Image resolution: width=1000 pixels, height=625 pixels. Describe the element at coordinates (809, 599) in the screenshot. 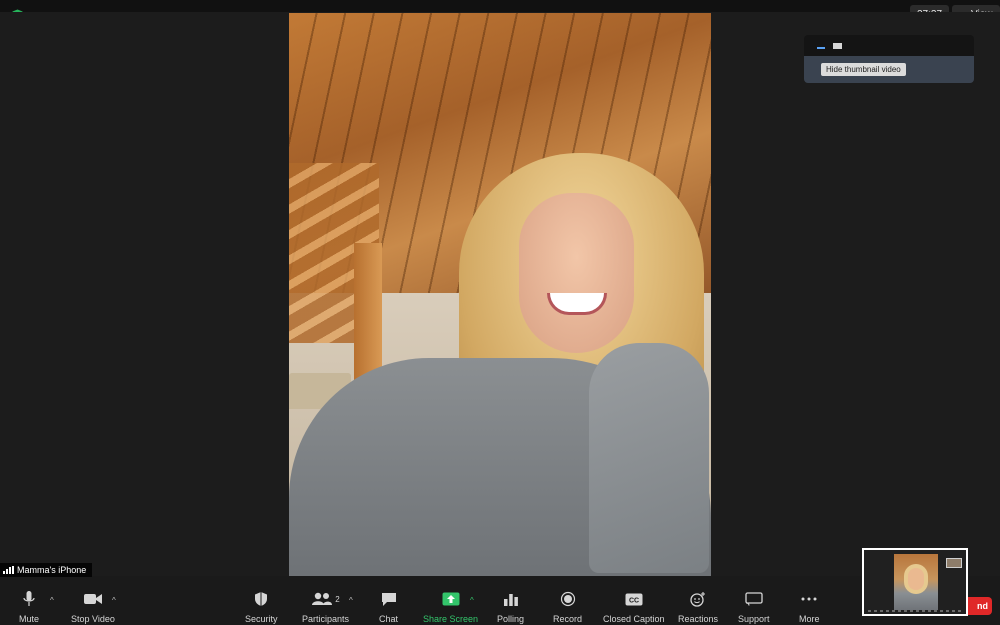

I see `dots-icon` at that location.